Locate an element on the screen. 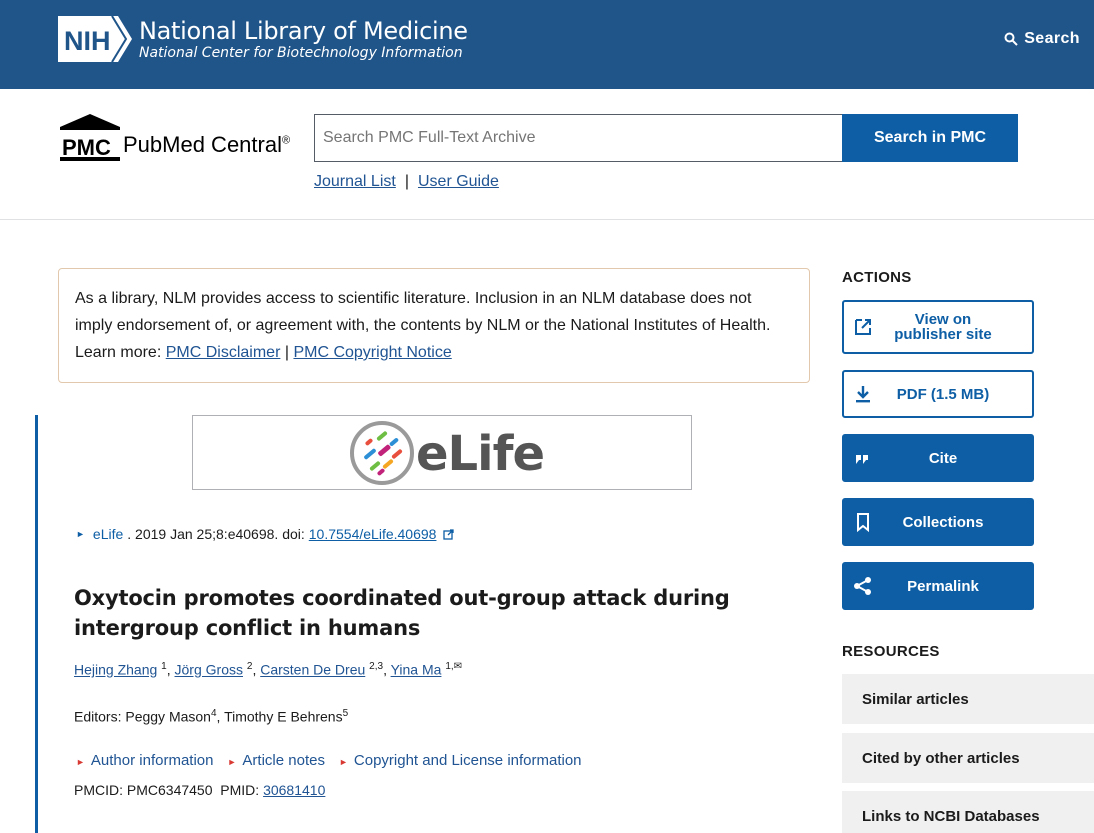 The height and width of the screenshot is (833, 1094). info-link-label: Copyright and License information is located at coordinates (467, 760).